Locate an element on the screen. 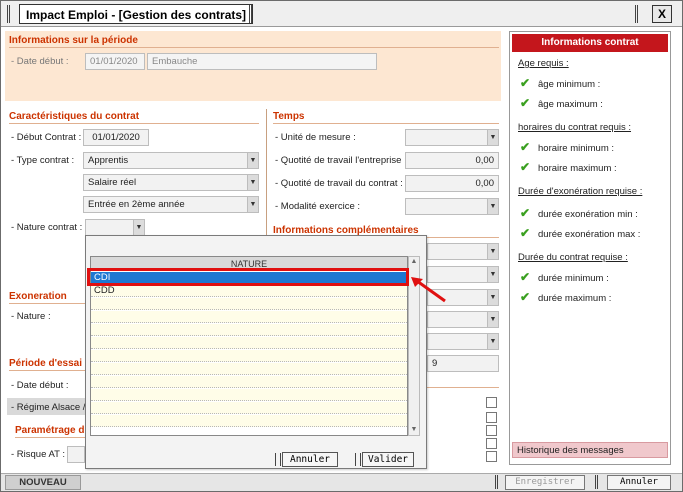 This screenshot has width=683, height=492. pointer-arrow-icon is located at coordinates (428, 290).